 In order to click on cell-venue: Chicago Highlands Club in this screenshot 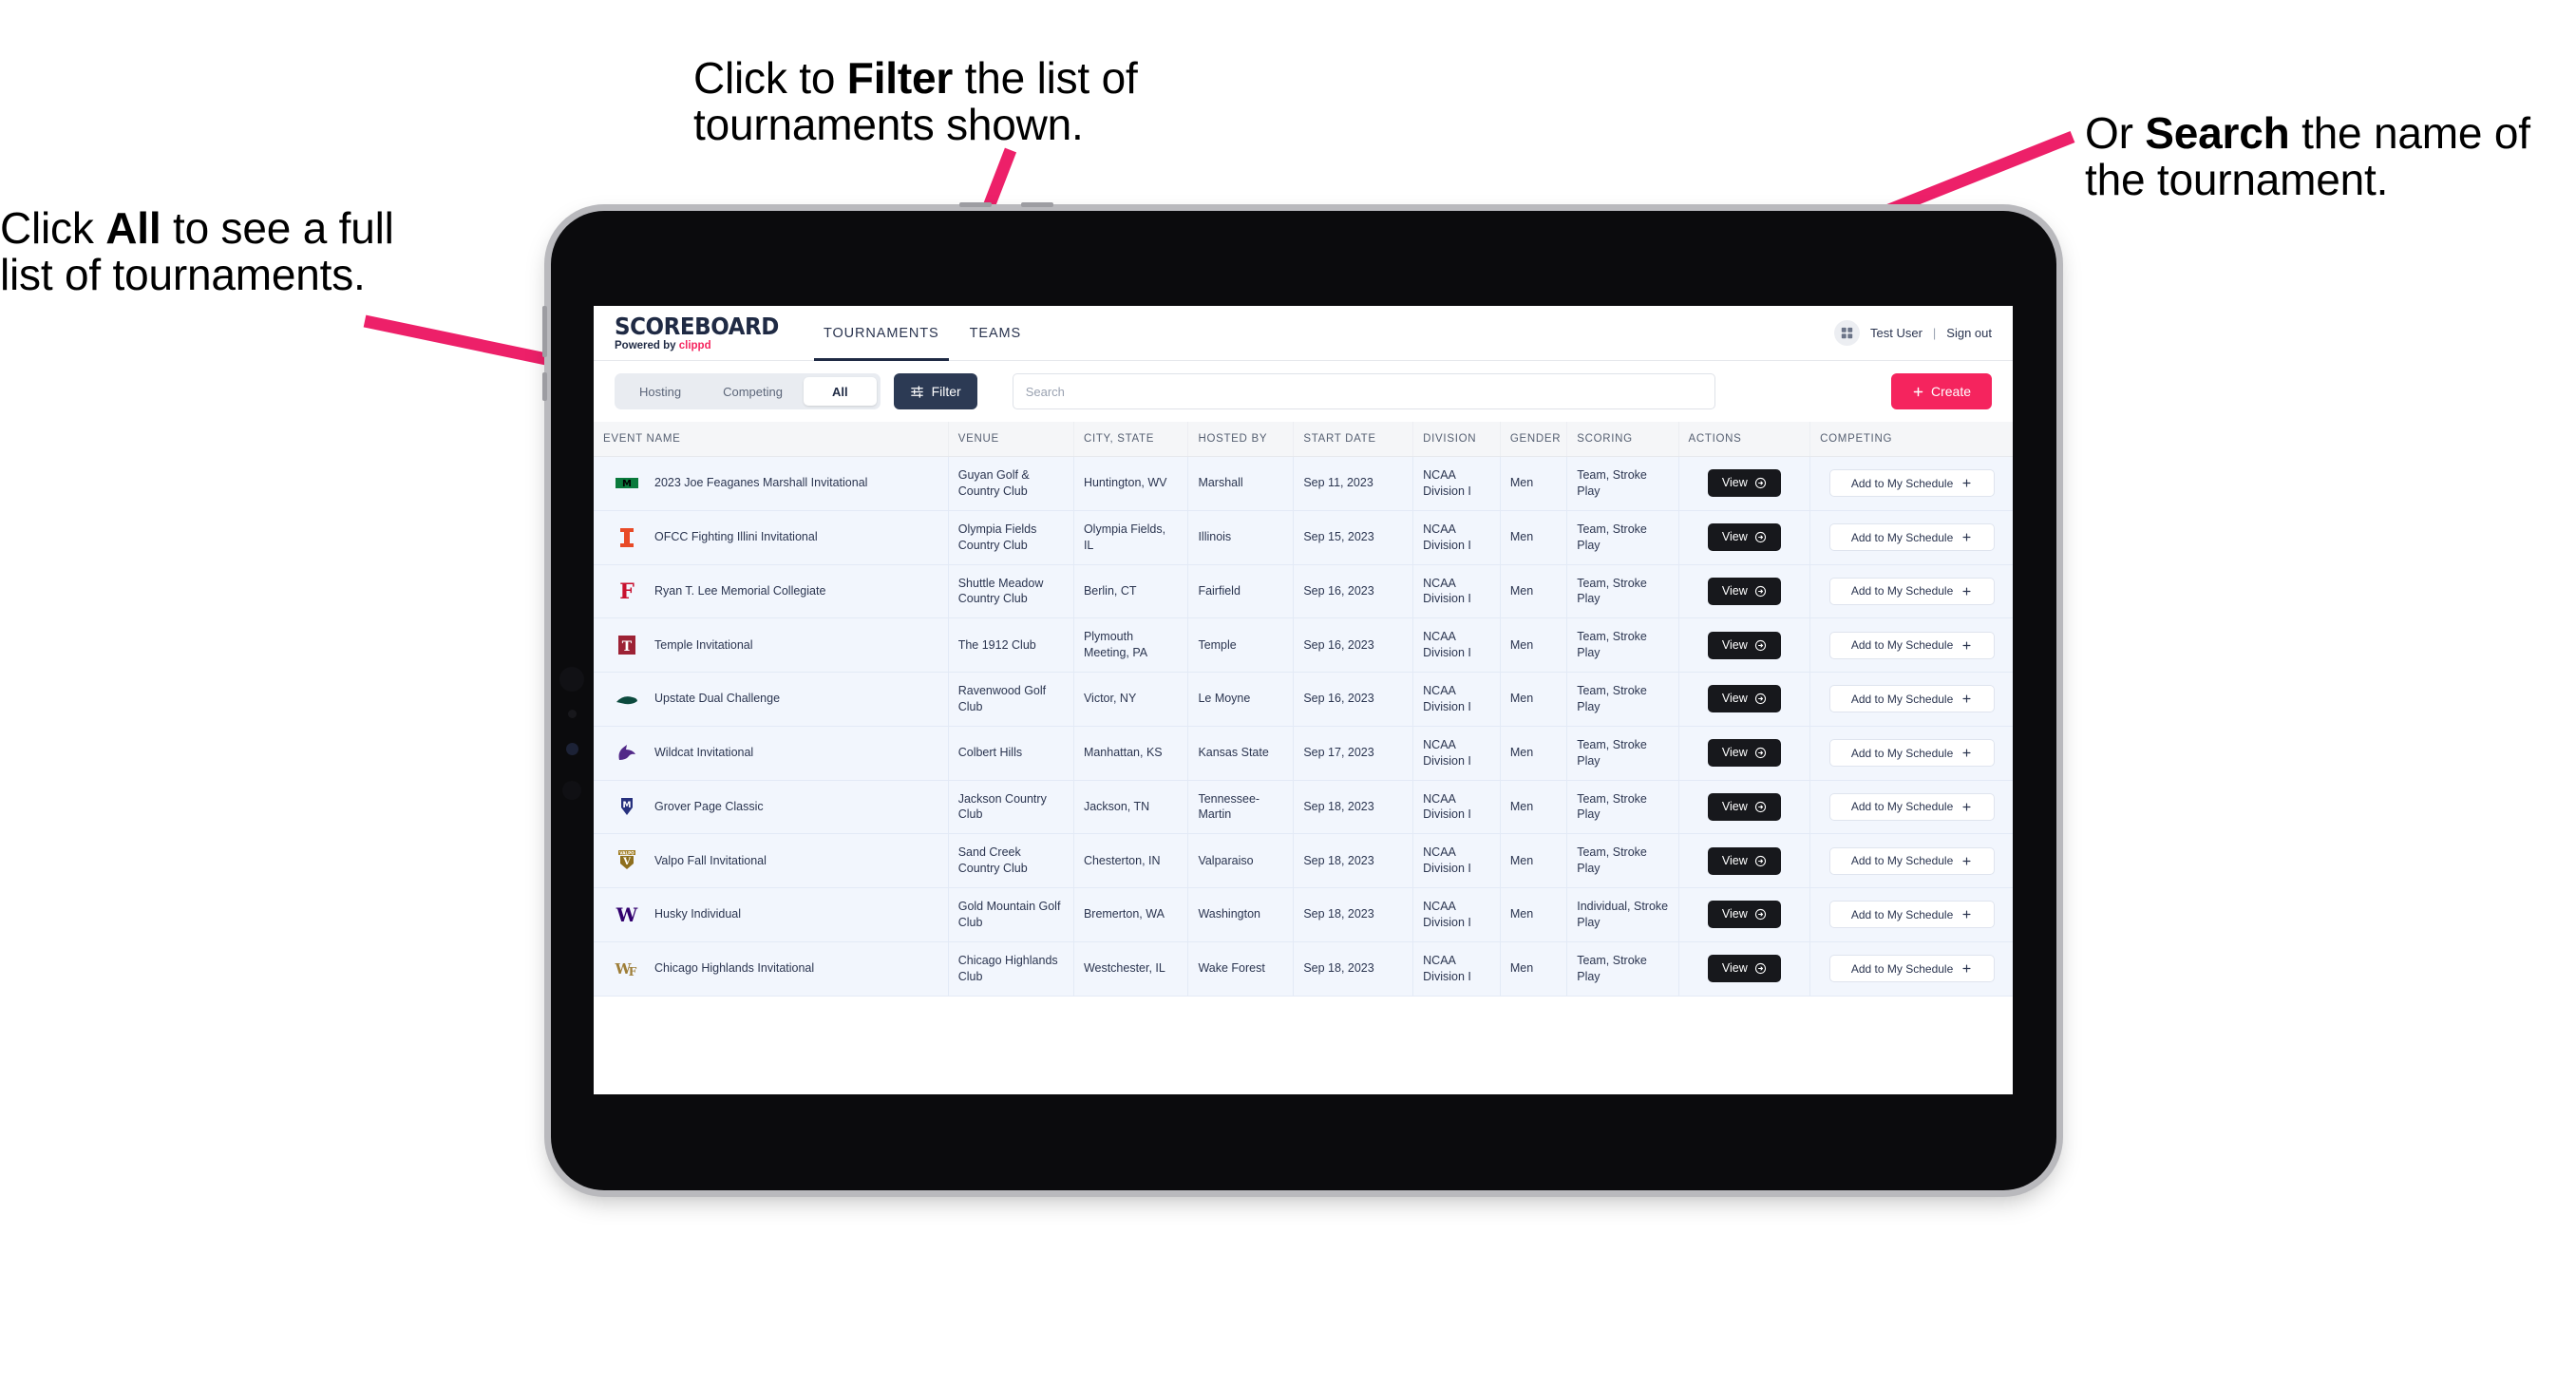, I will do `click(1011, 969)`.